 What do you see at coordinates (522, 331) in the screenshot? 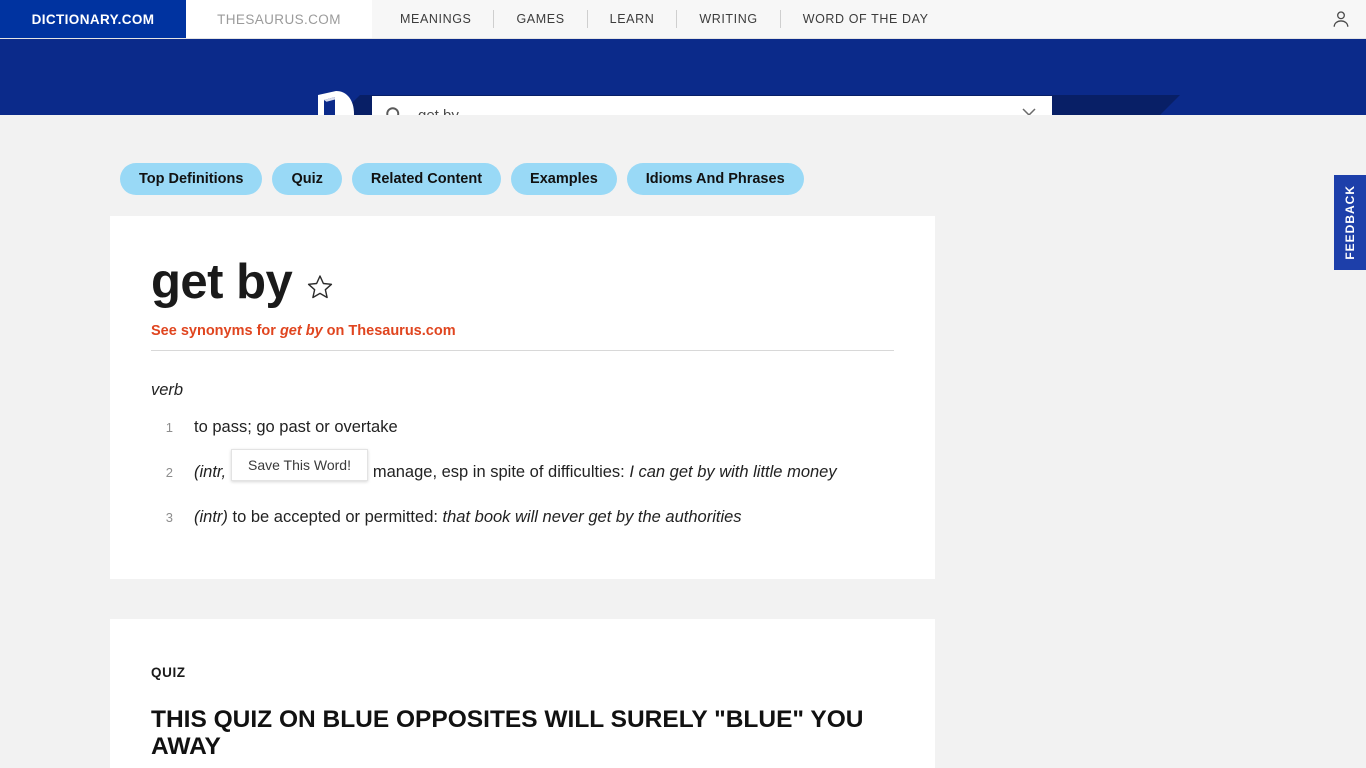
I see `synonyms-link: See synonyms for get by on Thesaurus.com` at bounding box center [522, 331].